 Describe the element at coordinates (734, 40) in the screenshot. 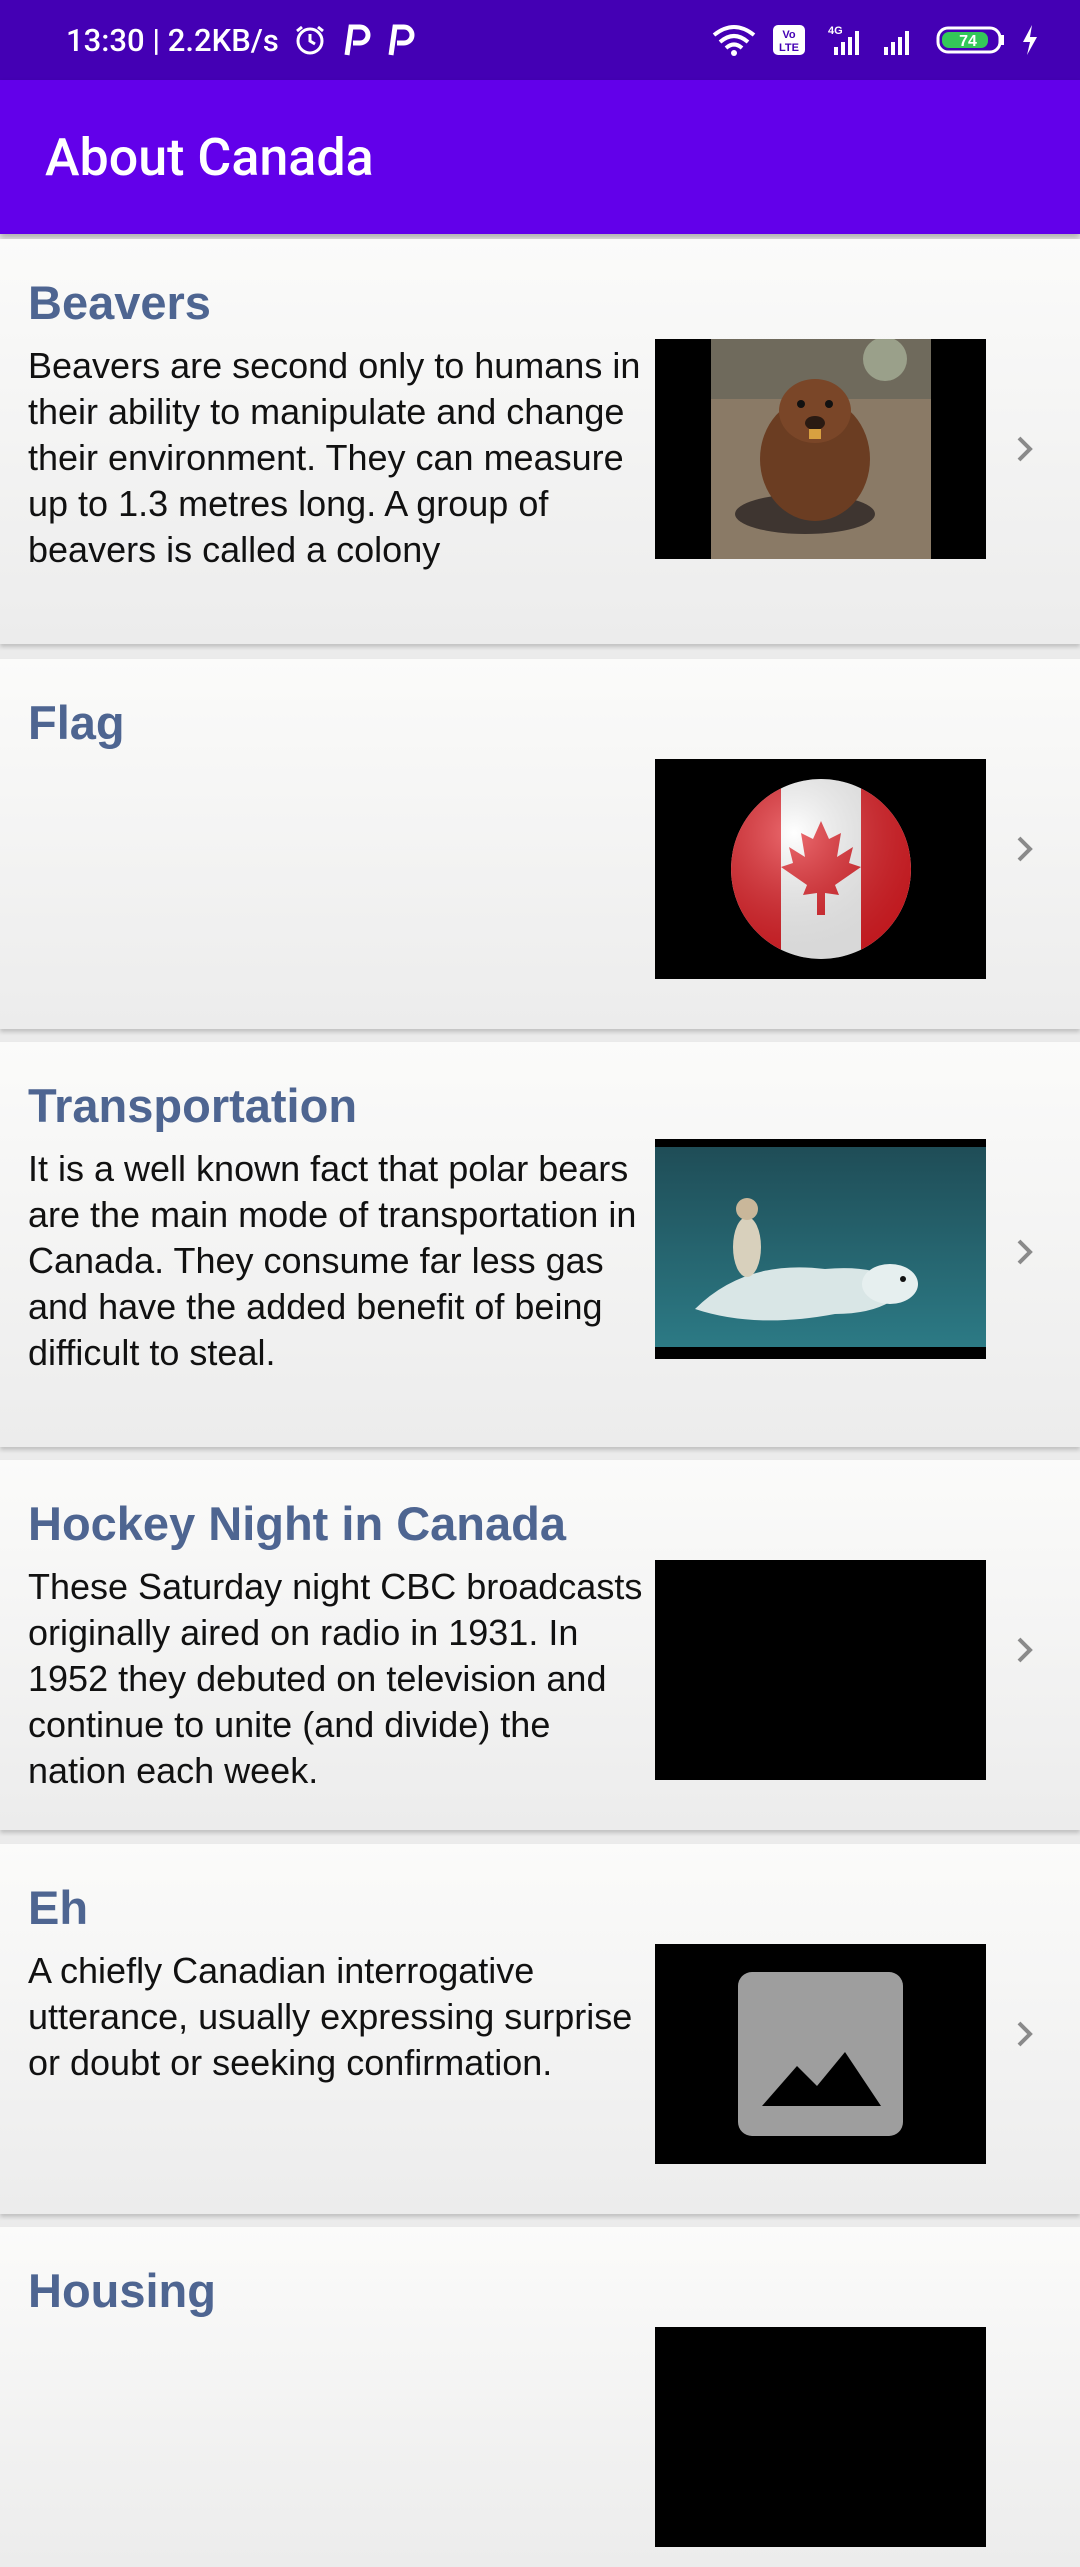

I see `wifi-icon` at that location.